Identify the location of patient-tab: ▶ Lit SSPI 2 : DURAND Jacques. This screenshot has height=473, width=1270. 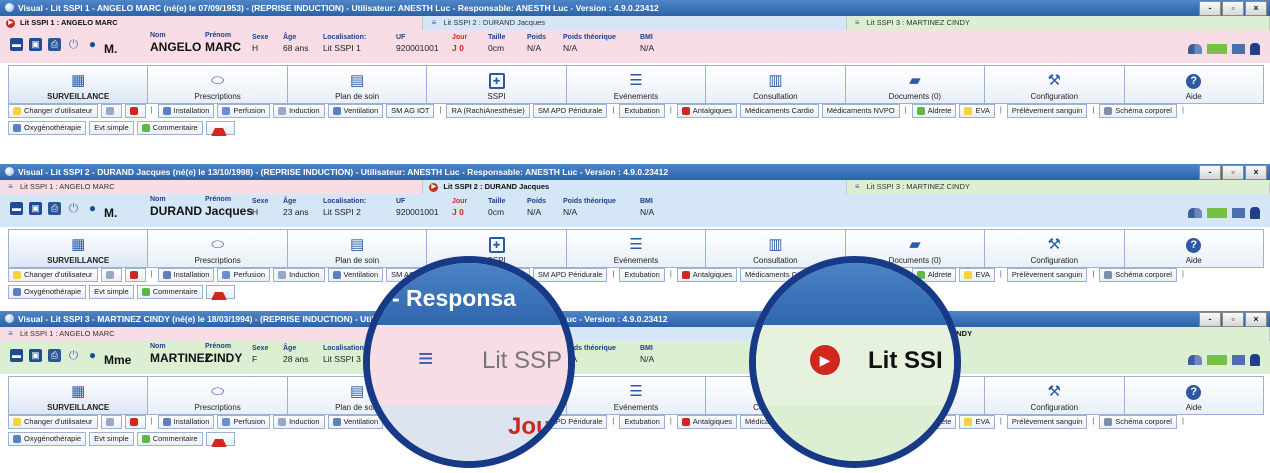
(635, 187).